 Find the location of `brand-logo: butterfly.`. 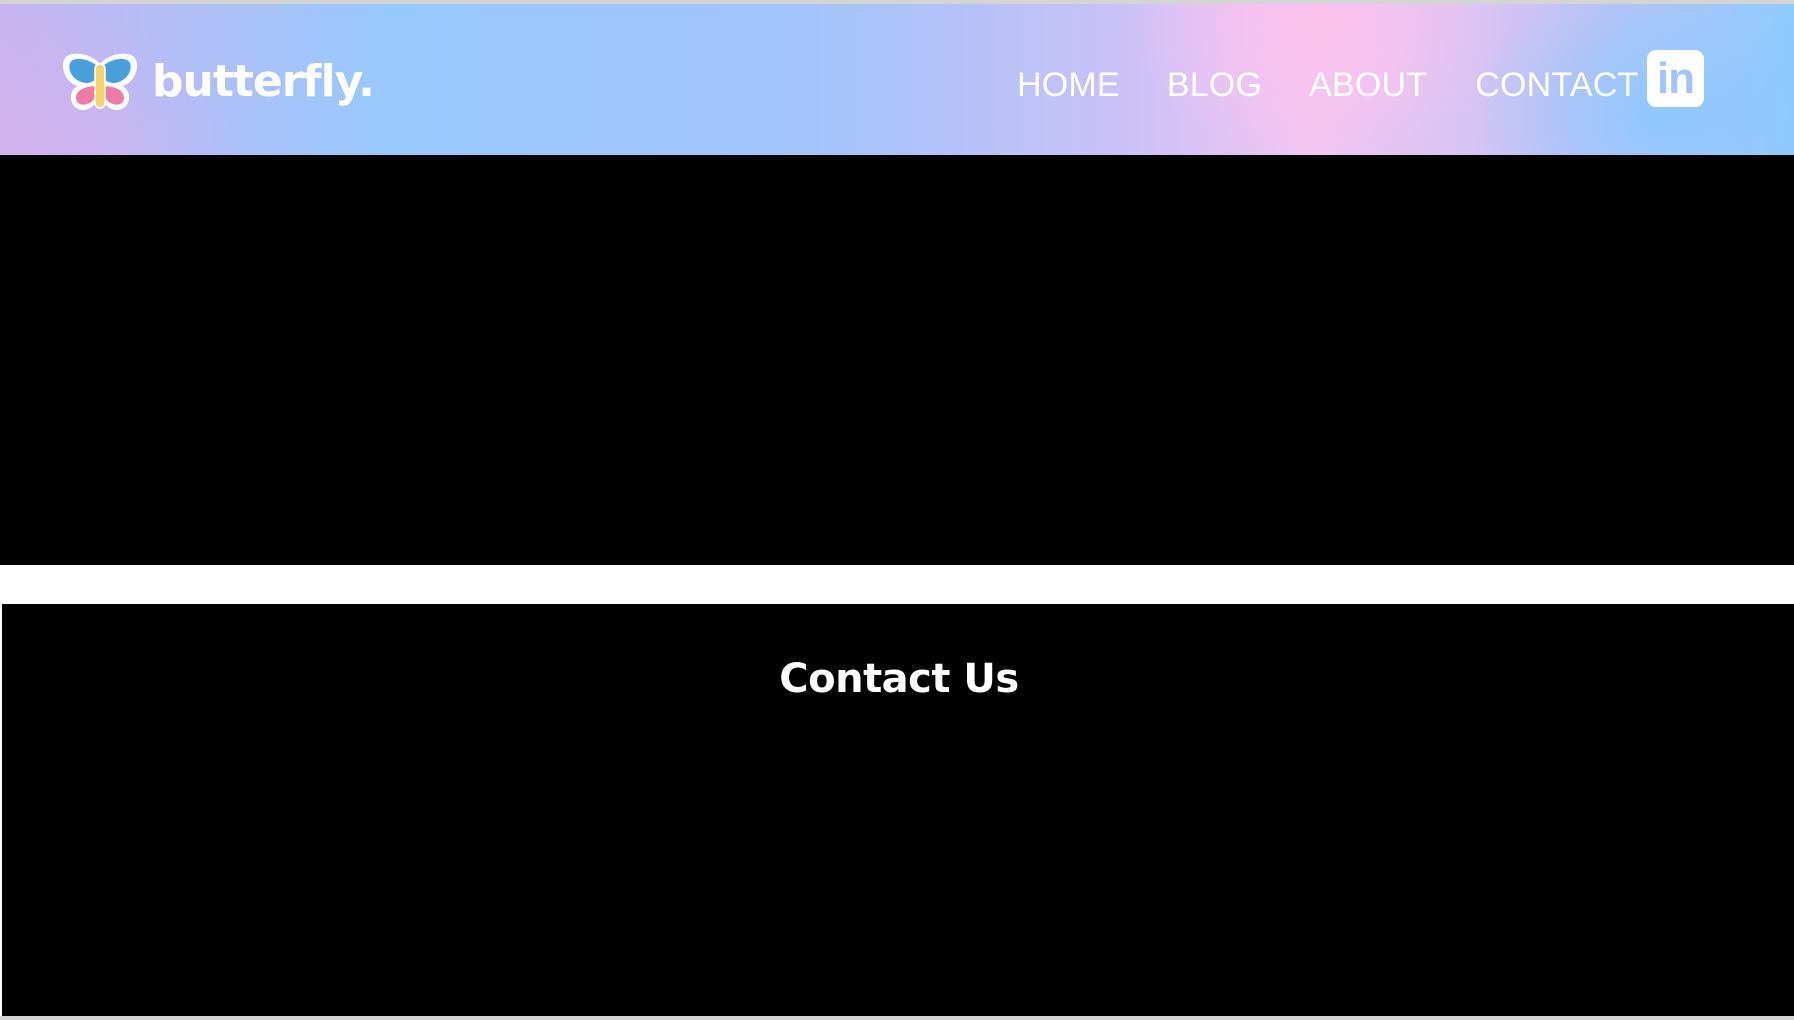

brand-logo: butterfly. is located at coordinates (217, 82).